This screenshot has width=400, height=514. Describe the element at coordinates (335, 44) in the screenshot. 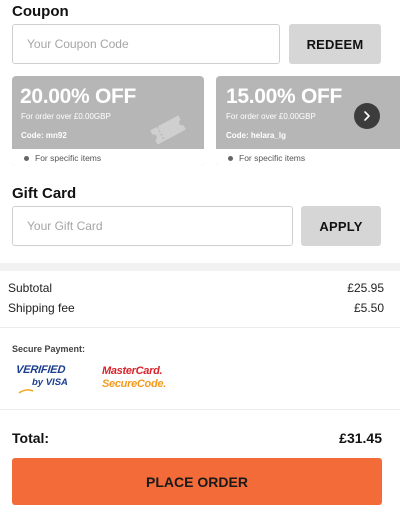

I see `redeem-button: REDEEM` at that location.